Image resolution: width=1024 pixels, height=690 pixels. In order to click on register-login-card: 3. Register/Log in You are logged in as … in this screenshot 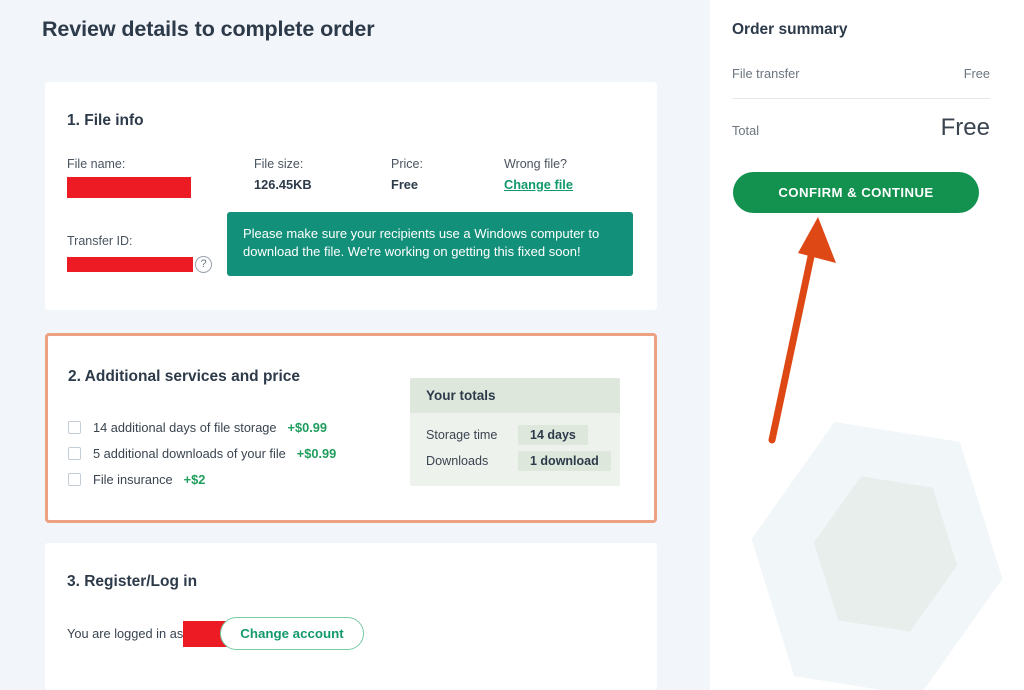, I will do `click(351, 616)`.